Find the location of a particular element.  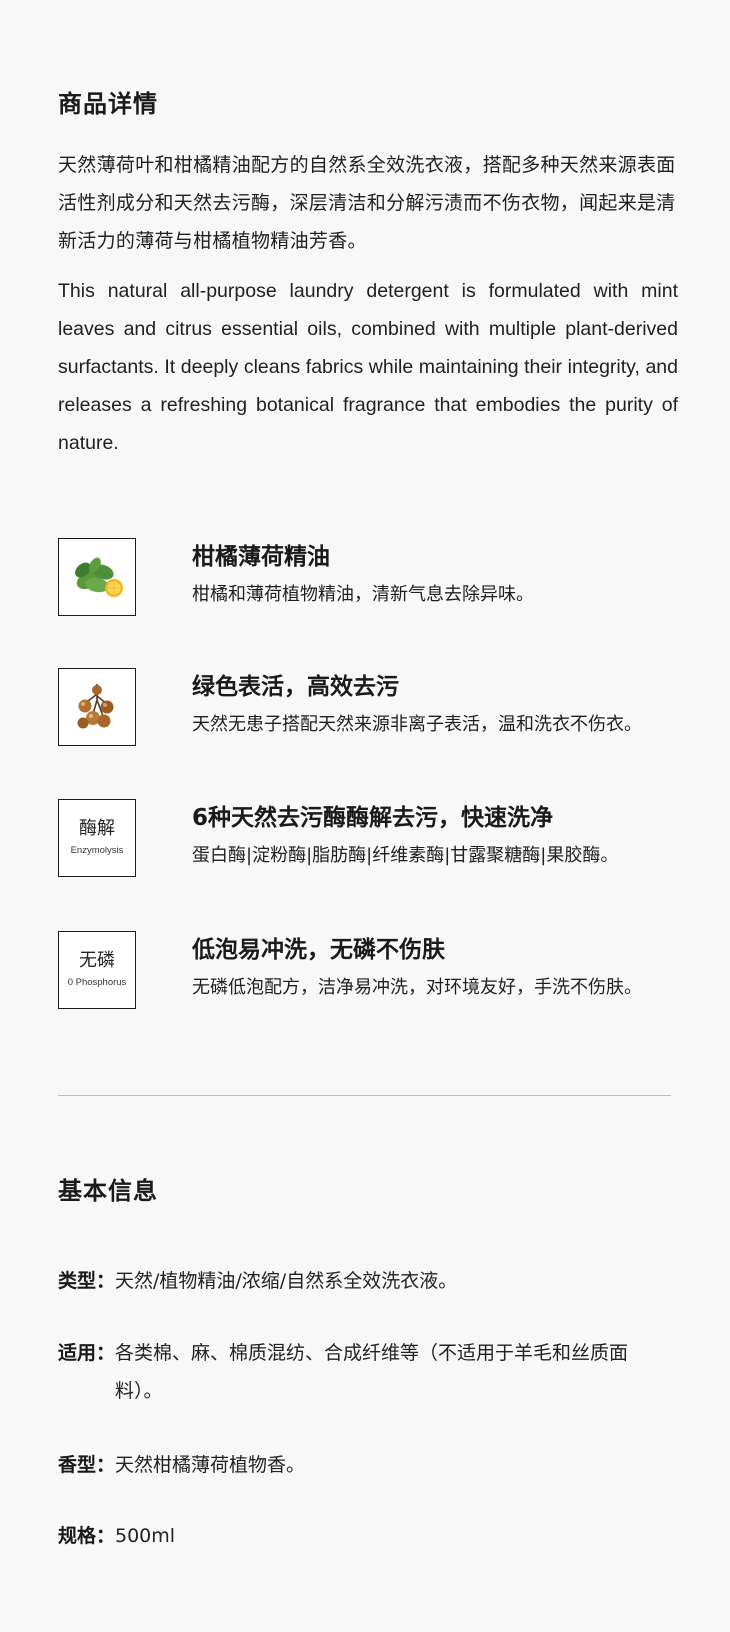

info-label: 香型： is located at coordinates (87, 1465).